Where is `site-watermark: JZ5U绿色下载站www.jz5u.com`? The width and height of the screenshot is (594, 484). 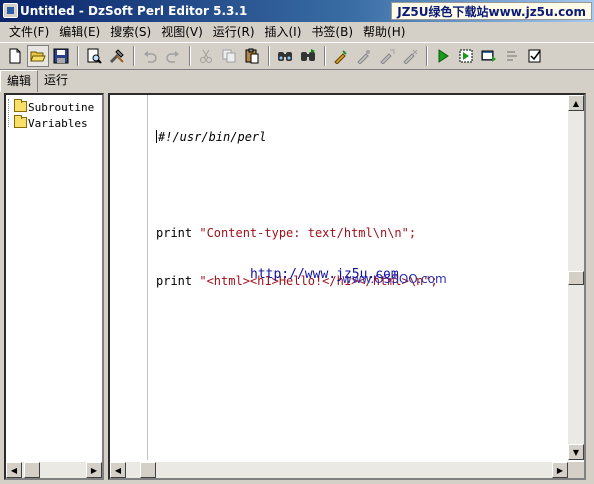 site-watermark: JZ5U绿色下载站www.jz5u.com is located at coordinates (491, 11).